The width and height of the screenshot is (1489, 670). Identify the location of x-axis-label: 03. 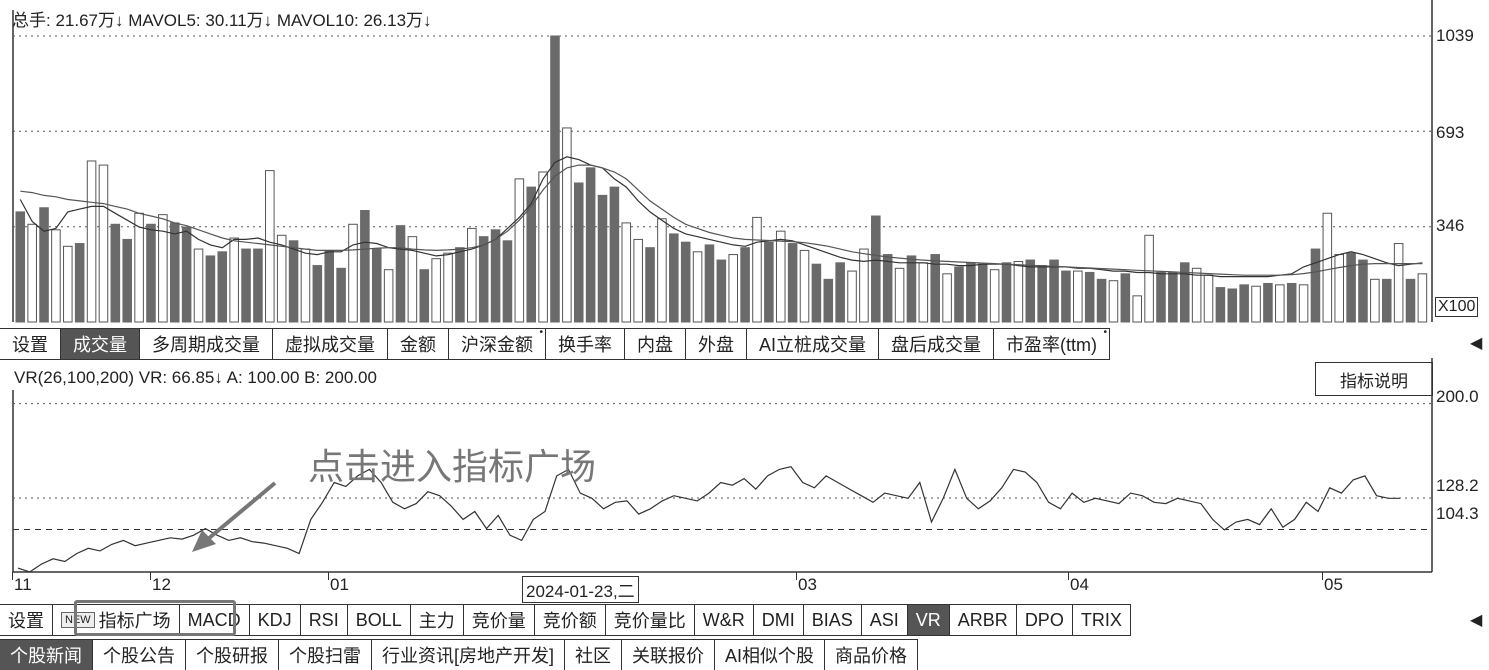
(807, 584).